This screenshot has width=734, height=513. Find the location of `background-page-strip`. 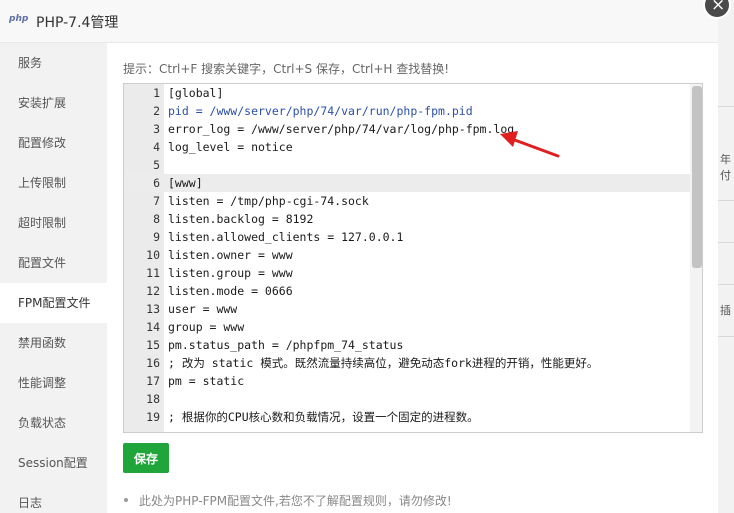

background-page-strip is located at coordinates (726, 256).